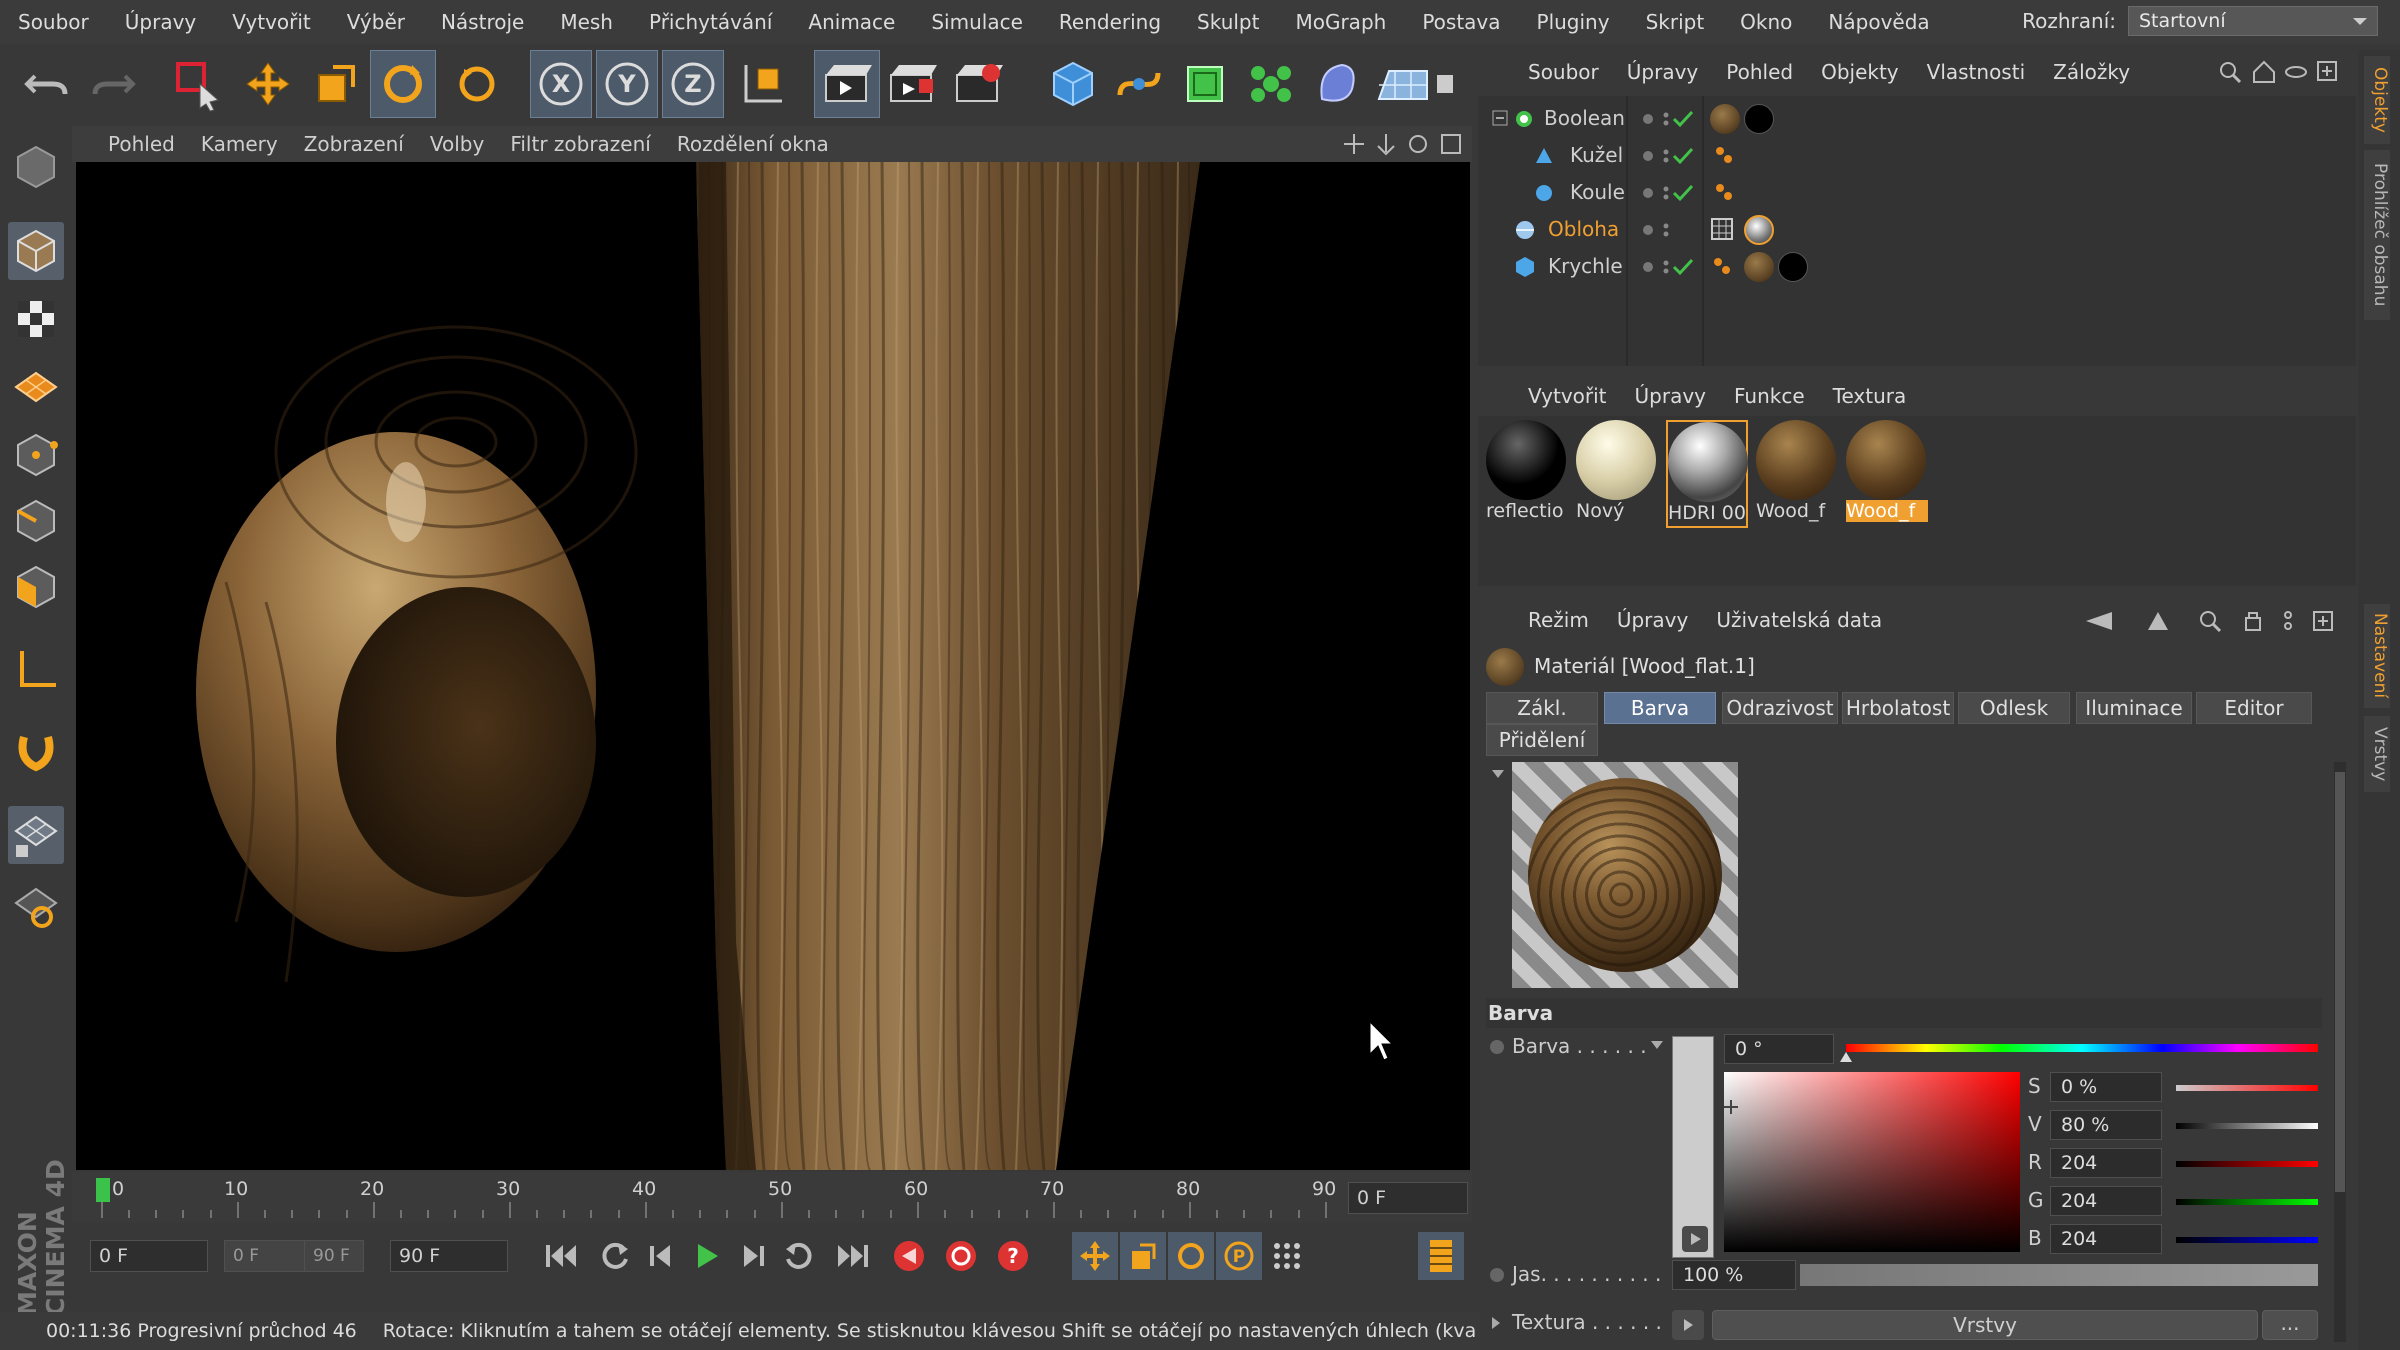  What do you see at coordinates (1722, 230) in the screenshot?
I see `compositing-tag-icon` at bounding box center [1722, 230].